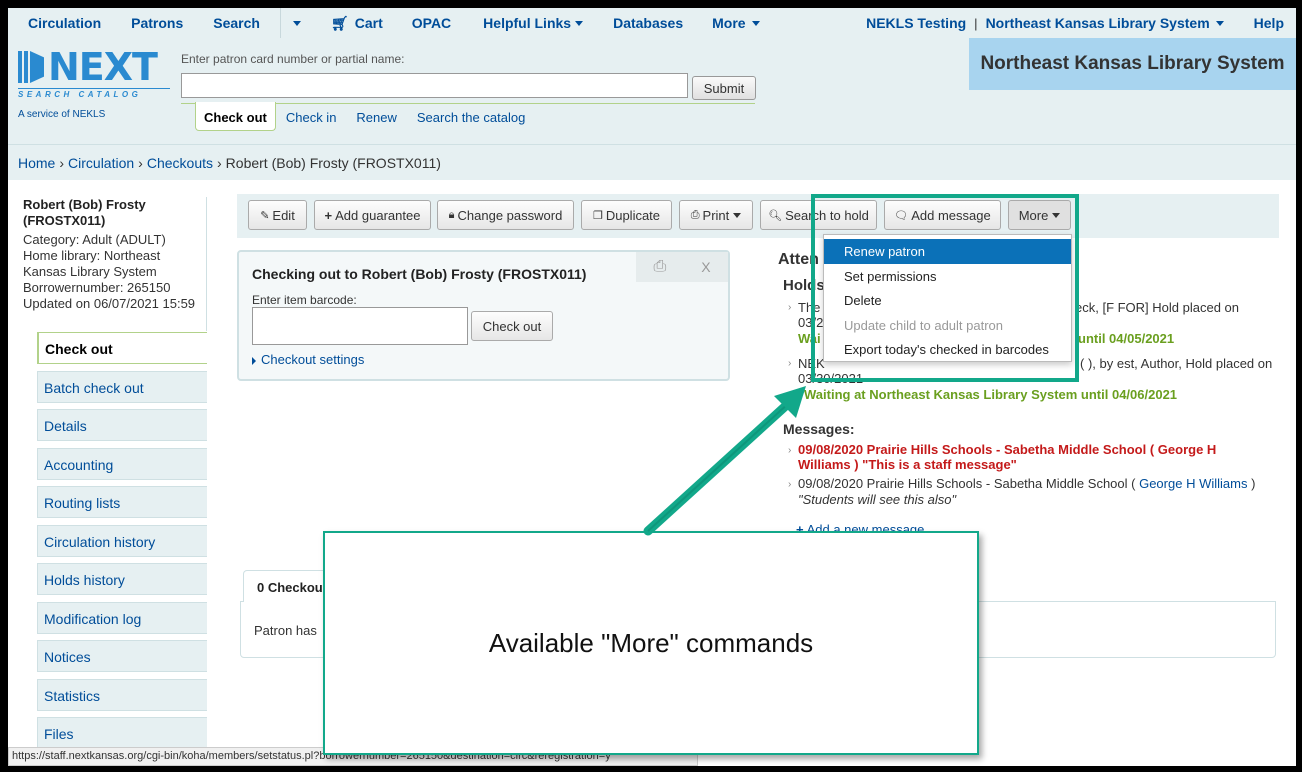  Describe the element at coordinates (333, 162) in the screenshot. I see `breadcrumb-current: Robert (Bob) Frosty (FROSTX011)` at that location.